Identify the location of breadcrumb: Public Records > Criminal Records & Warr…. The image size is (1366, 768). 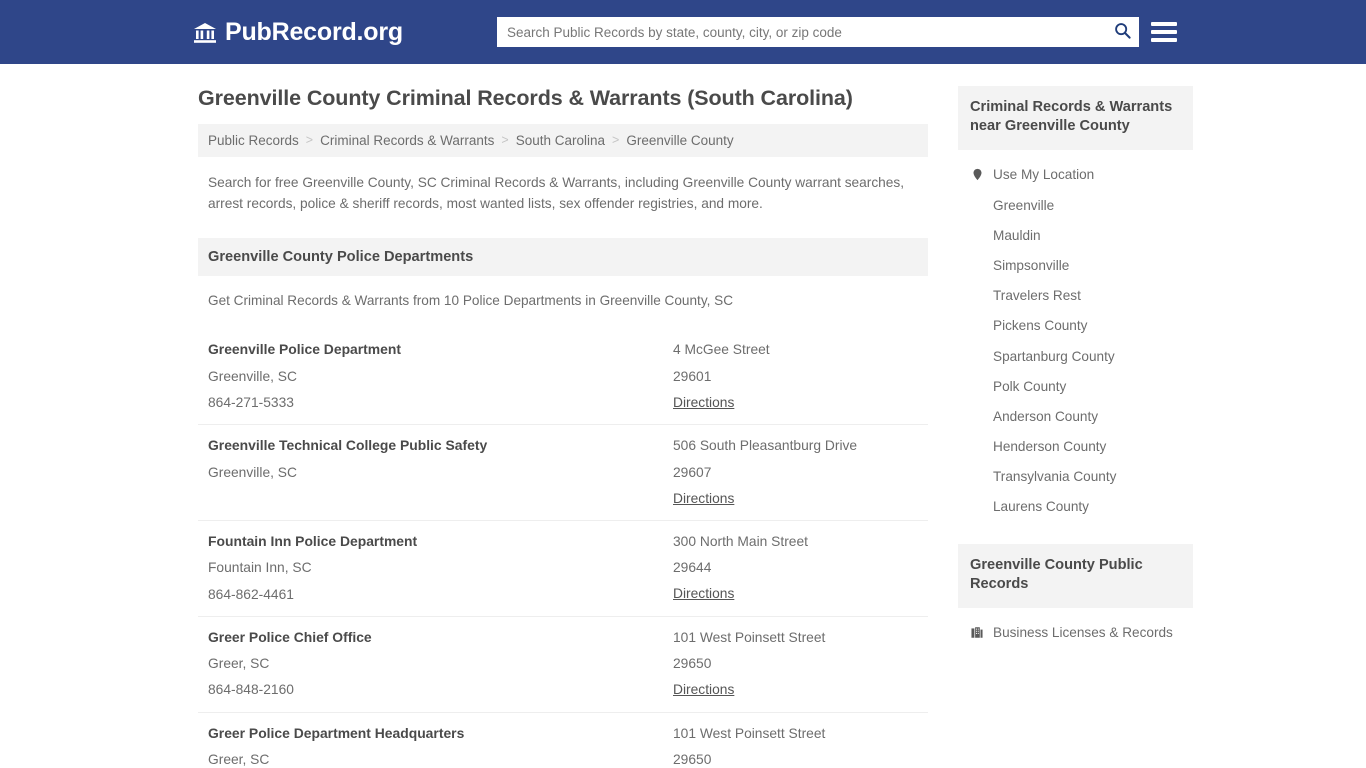
(563, 140).